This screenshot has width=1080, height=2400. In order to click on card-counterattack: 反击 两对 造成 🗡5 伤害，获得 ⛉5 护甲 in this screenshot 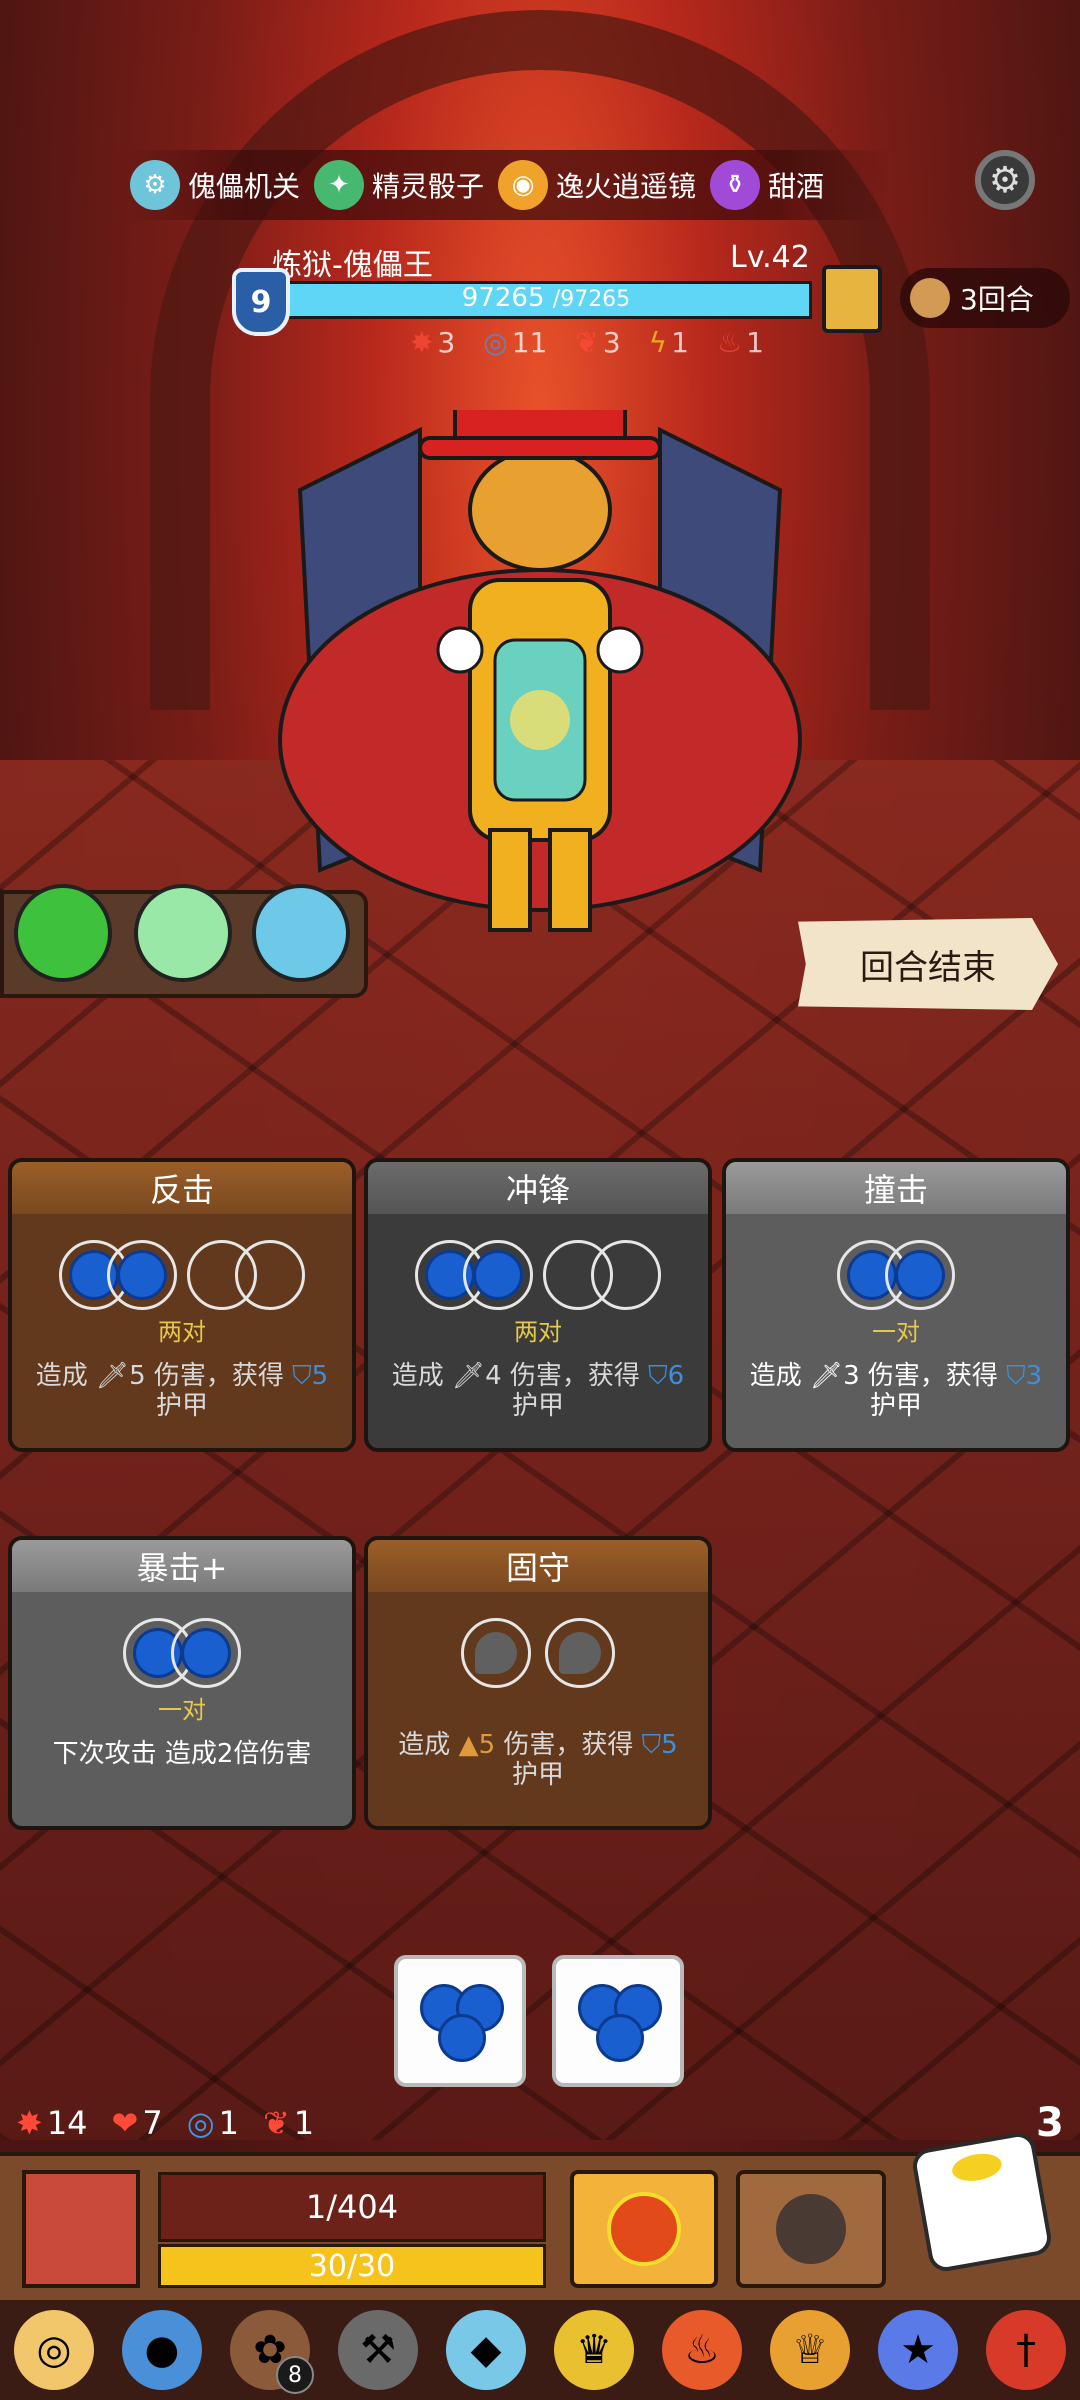, I will do `click(182, 1305)`.